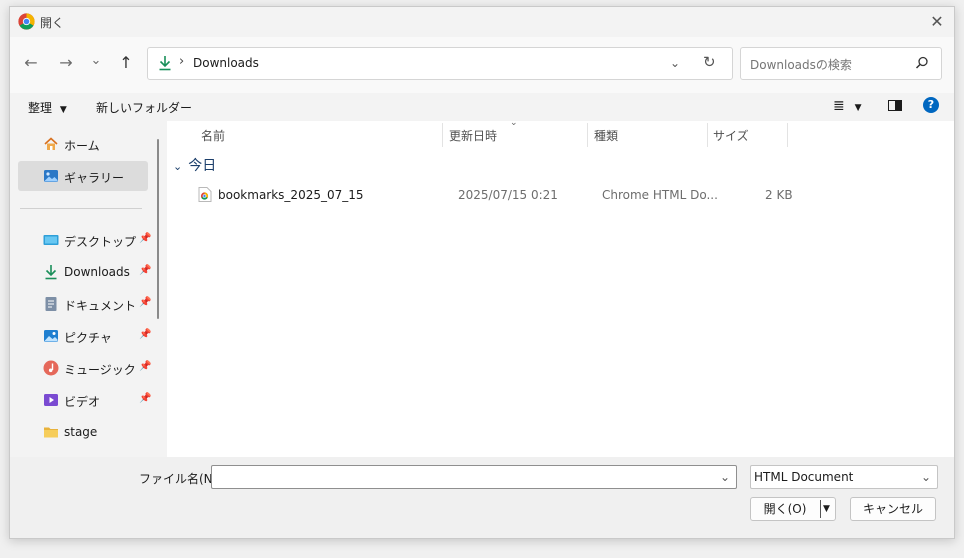 This screenshot has height=558, width=964. What do you see at coordinates (97, 272) in the screenshot?
I see `sidebar-item-label: Downloads` at bounding box center [97, 272].